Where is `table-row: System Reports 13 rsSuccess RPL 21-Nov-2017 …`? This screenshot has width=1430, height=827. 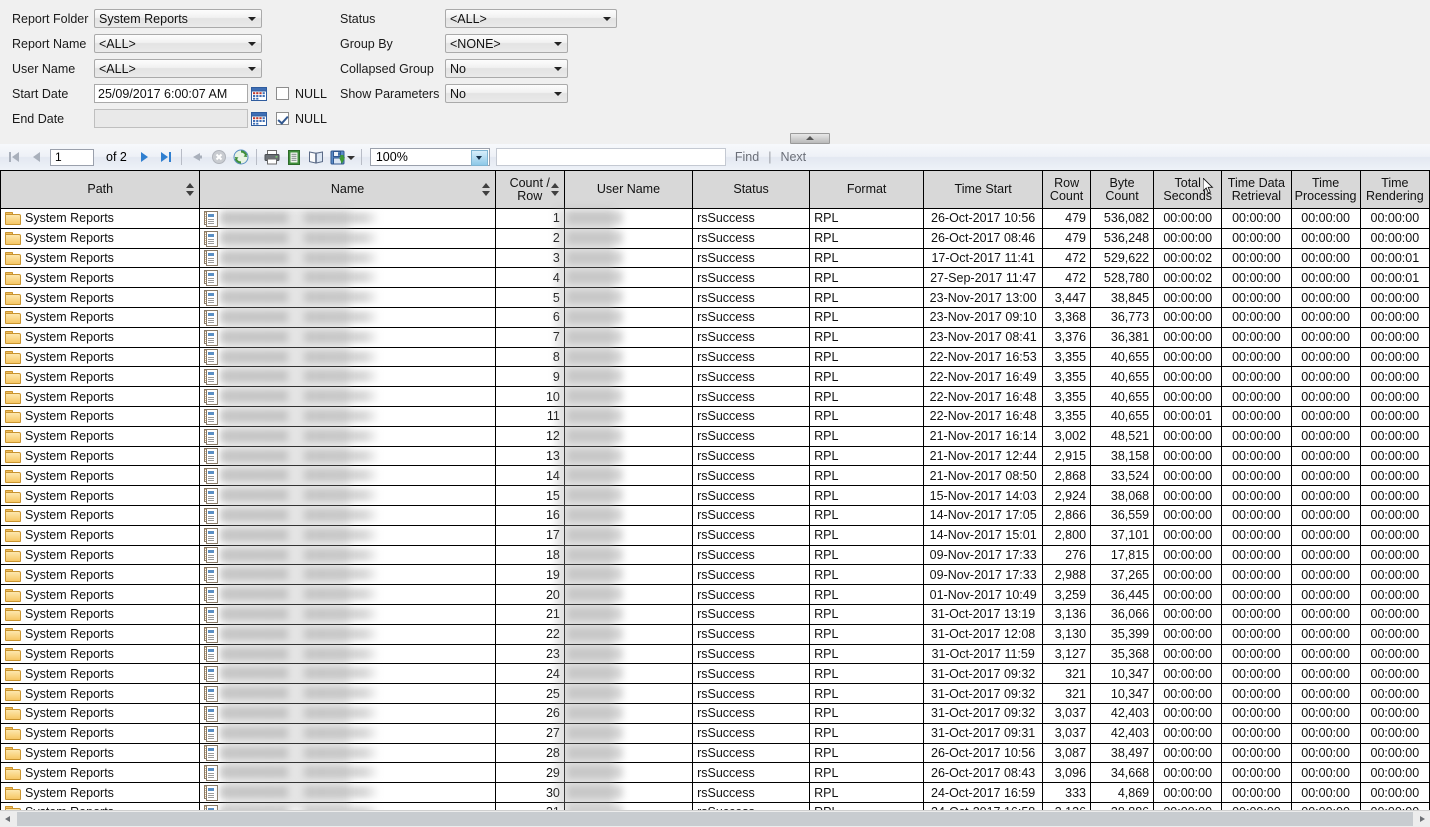 table-row: System Reports 13 rsSuccess RPL 21-Nov-2017 … is located at coordinates (715, 456).